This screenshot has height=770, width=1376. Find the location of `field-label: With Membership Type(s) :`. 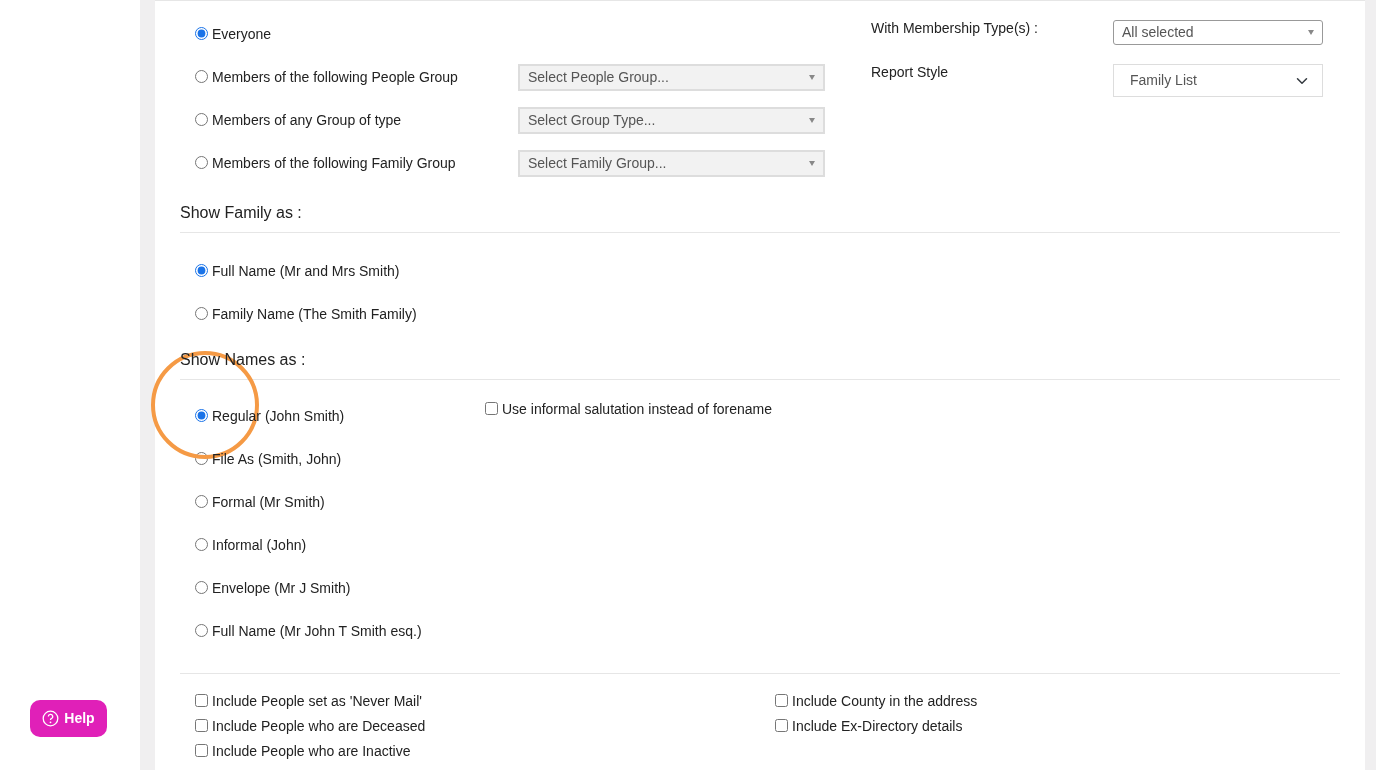

field-label: With Membership Type(s) : is located at coordinates (955, 28).